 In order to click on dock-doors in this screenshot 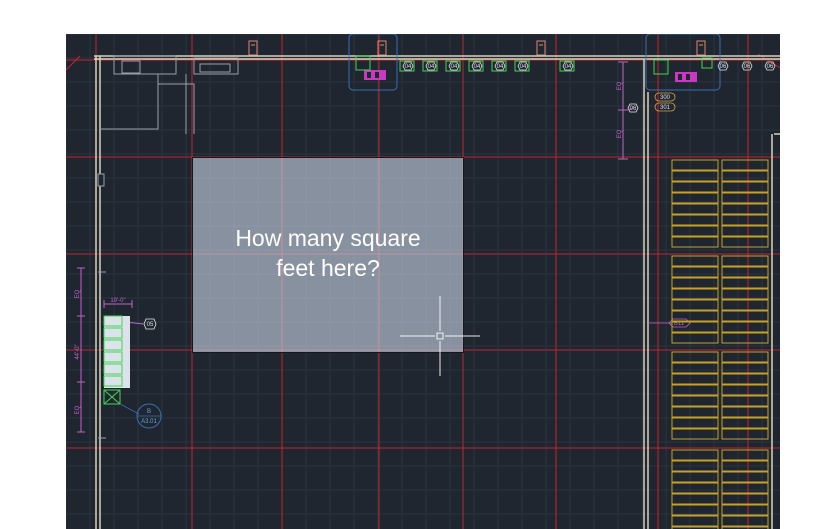, I will do `click(477, 48)`.